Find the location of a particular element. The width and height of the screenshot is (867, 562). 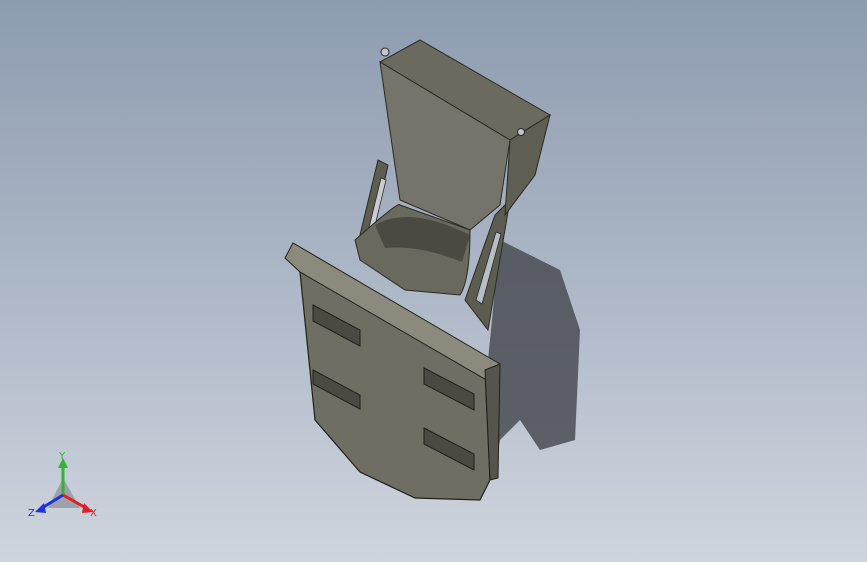

x-axis-label: X is located at coordinates (93, 513).